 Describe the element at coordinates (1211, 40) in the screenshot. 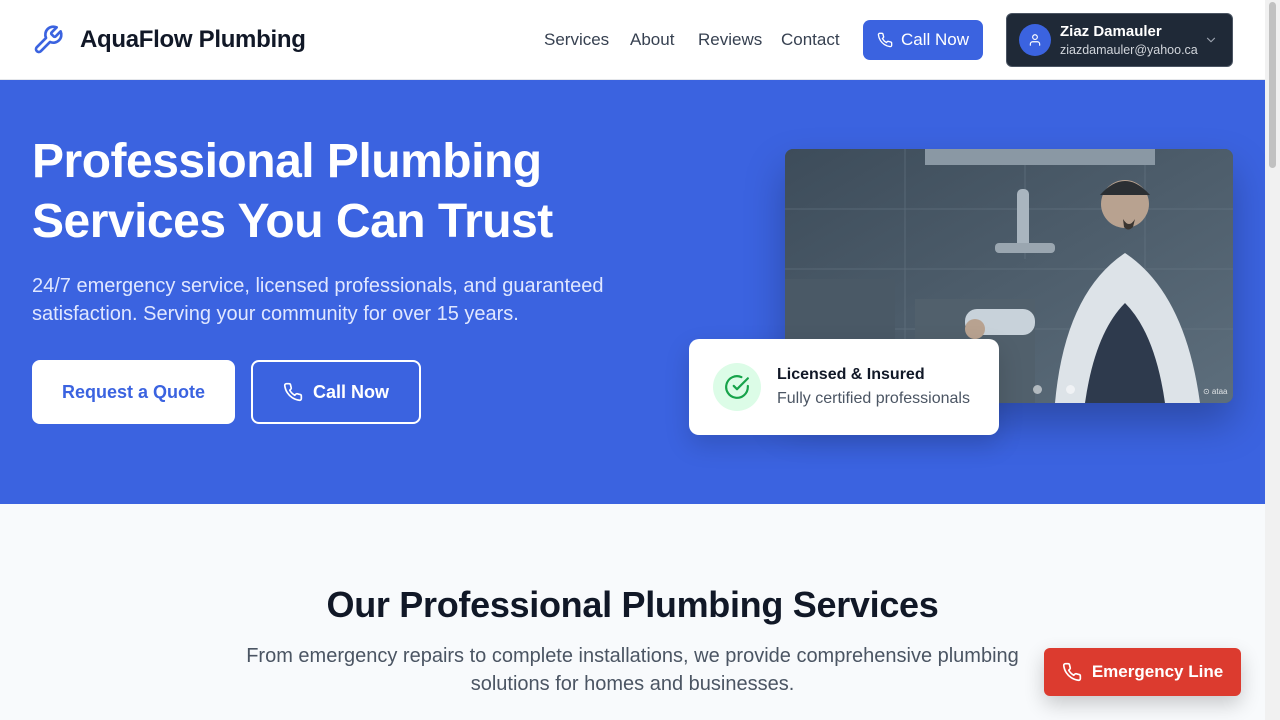

I see `chevron-down-icon` at that location.